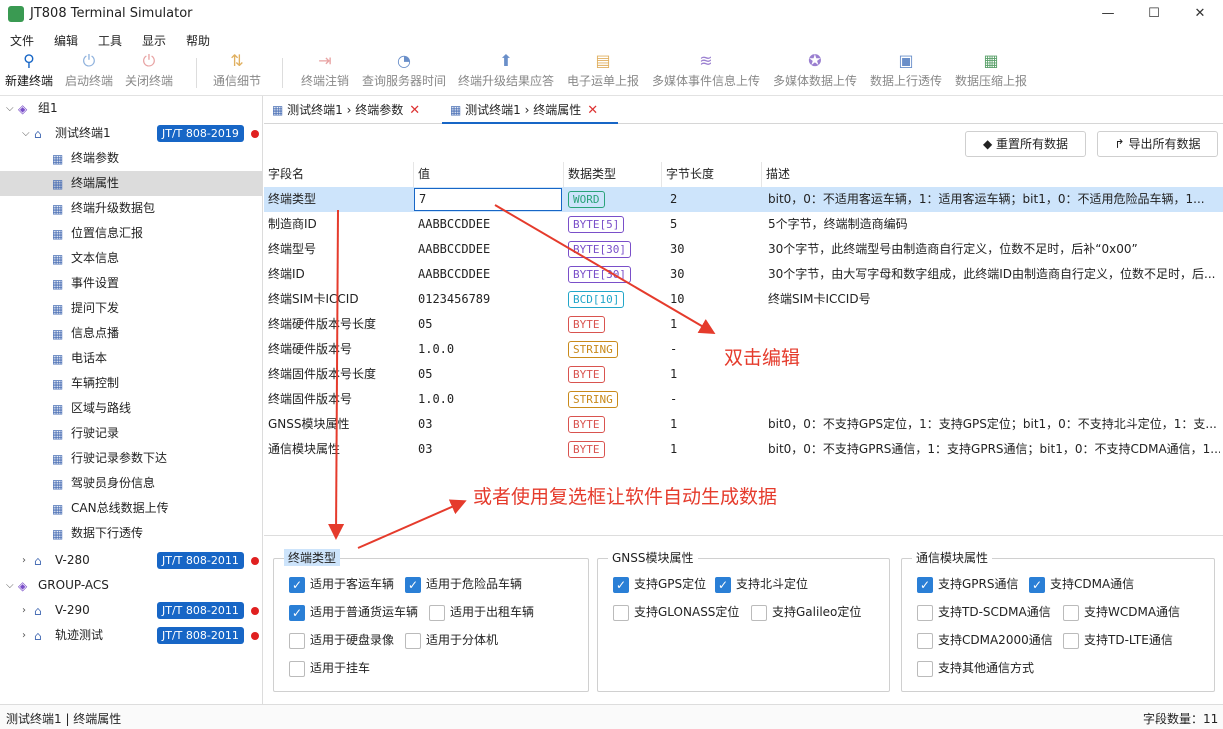 The image size is (1223, 729). What do you see at coordinates (743, 399) in the screenshot?
I see `table-row: 终端固件版本号 1.0.0 STRING -` at bounding box center [743, 399].